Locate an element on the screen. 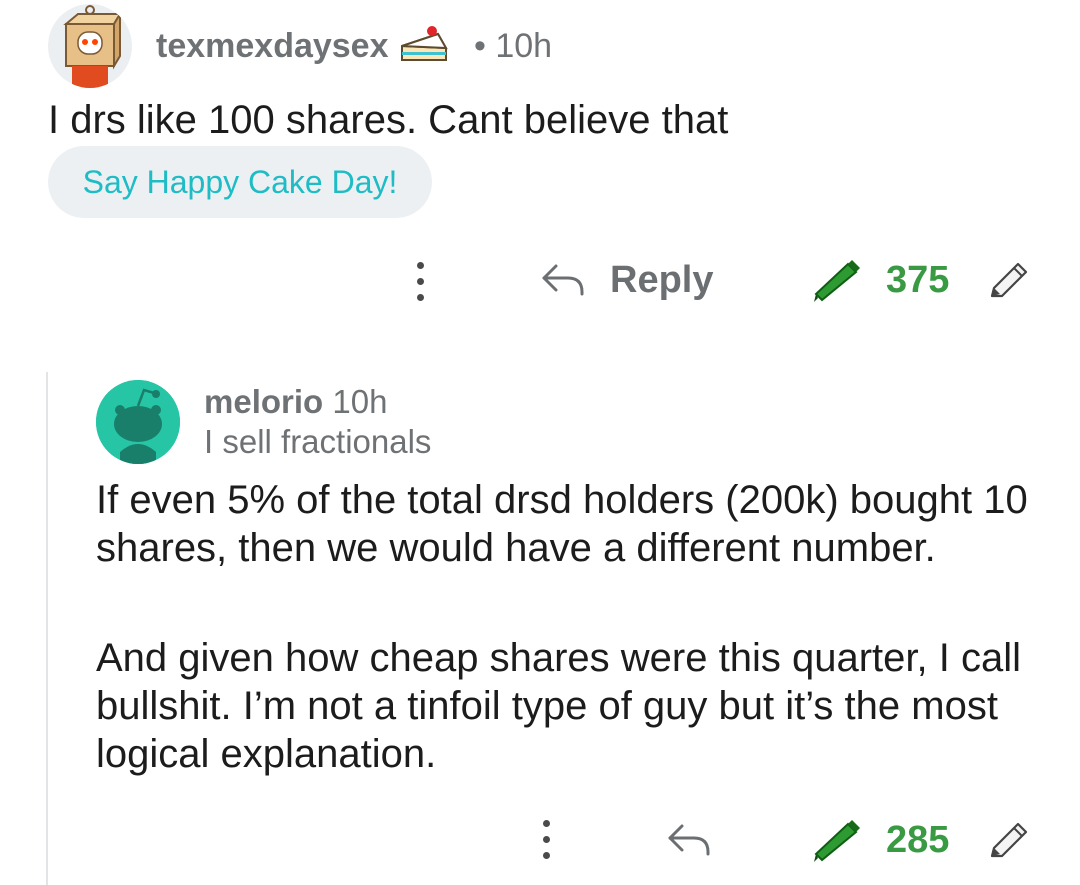 The width and height of the screenshot is (1080, 885). snoo-box-head-avatar-icon is located at coordinates (92, 46).